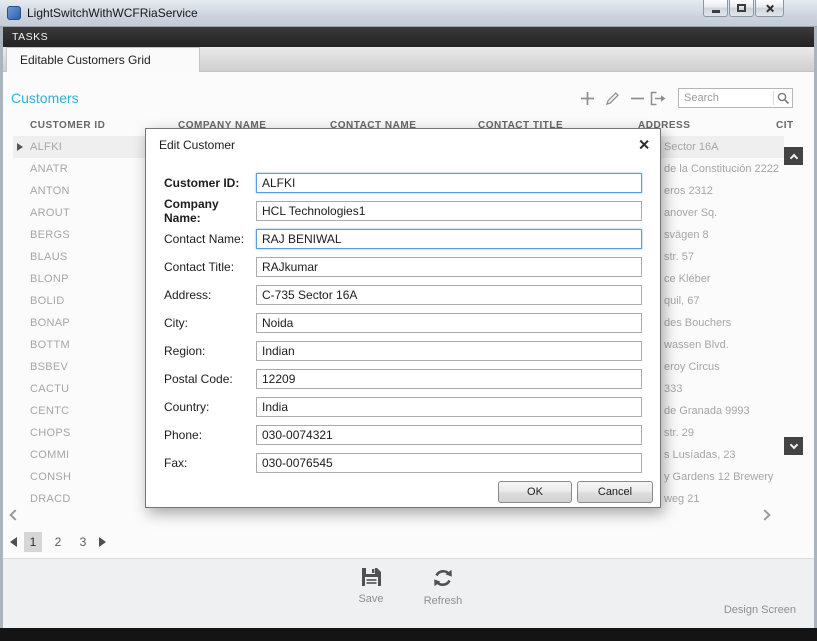 The height and width of the screenshot is (641, 817). I want to click on export-button, so click(658, 98).